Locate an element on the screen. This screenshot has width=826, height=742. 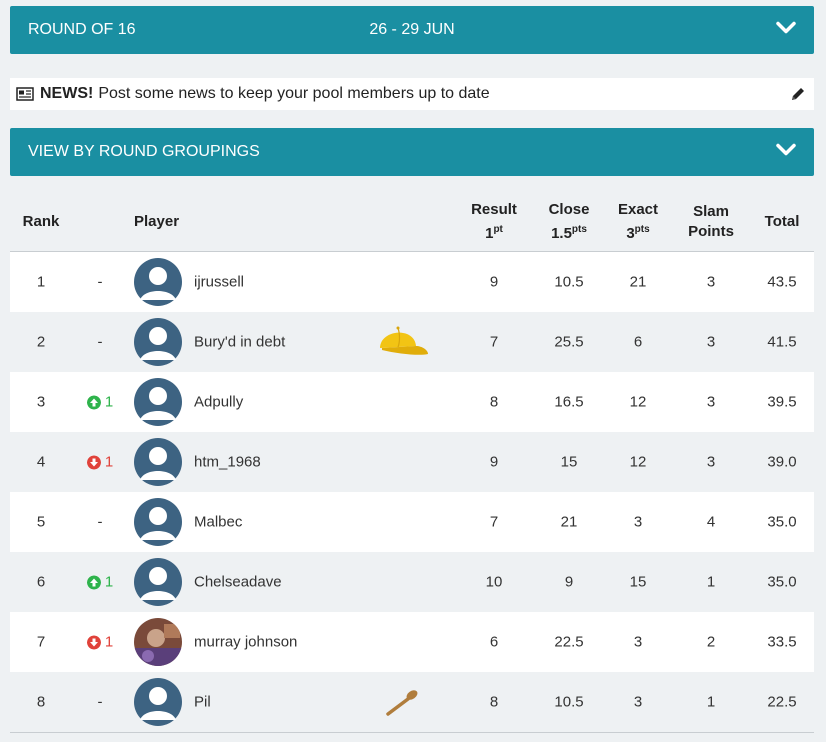
exact-points: 6 is located at coordinates (638, 342).